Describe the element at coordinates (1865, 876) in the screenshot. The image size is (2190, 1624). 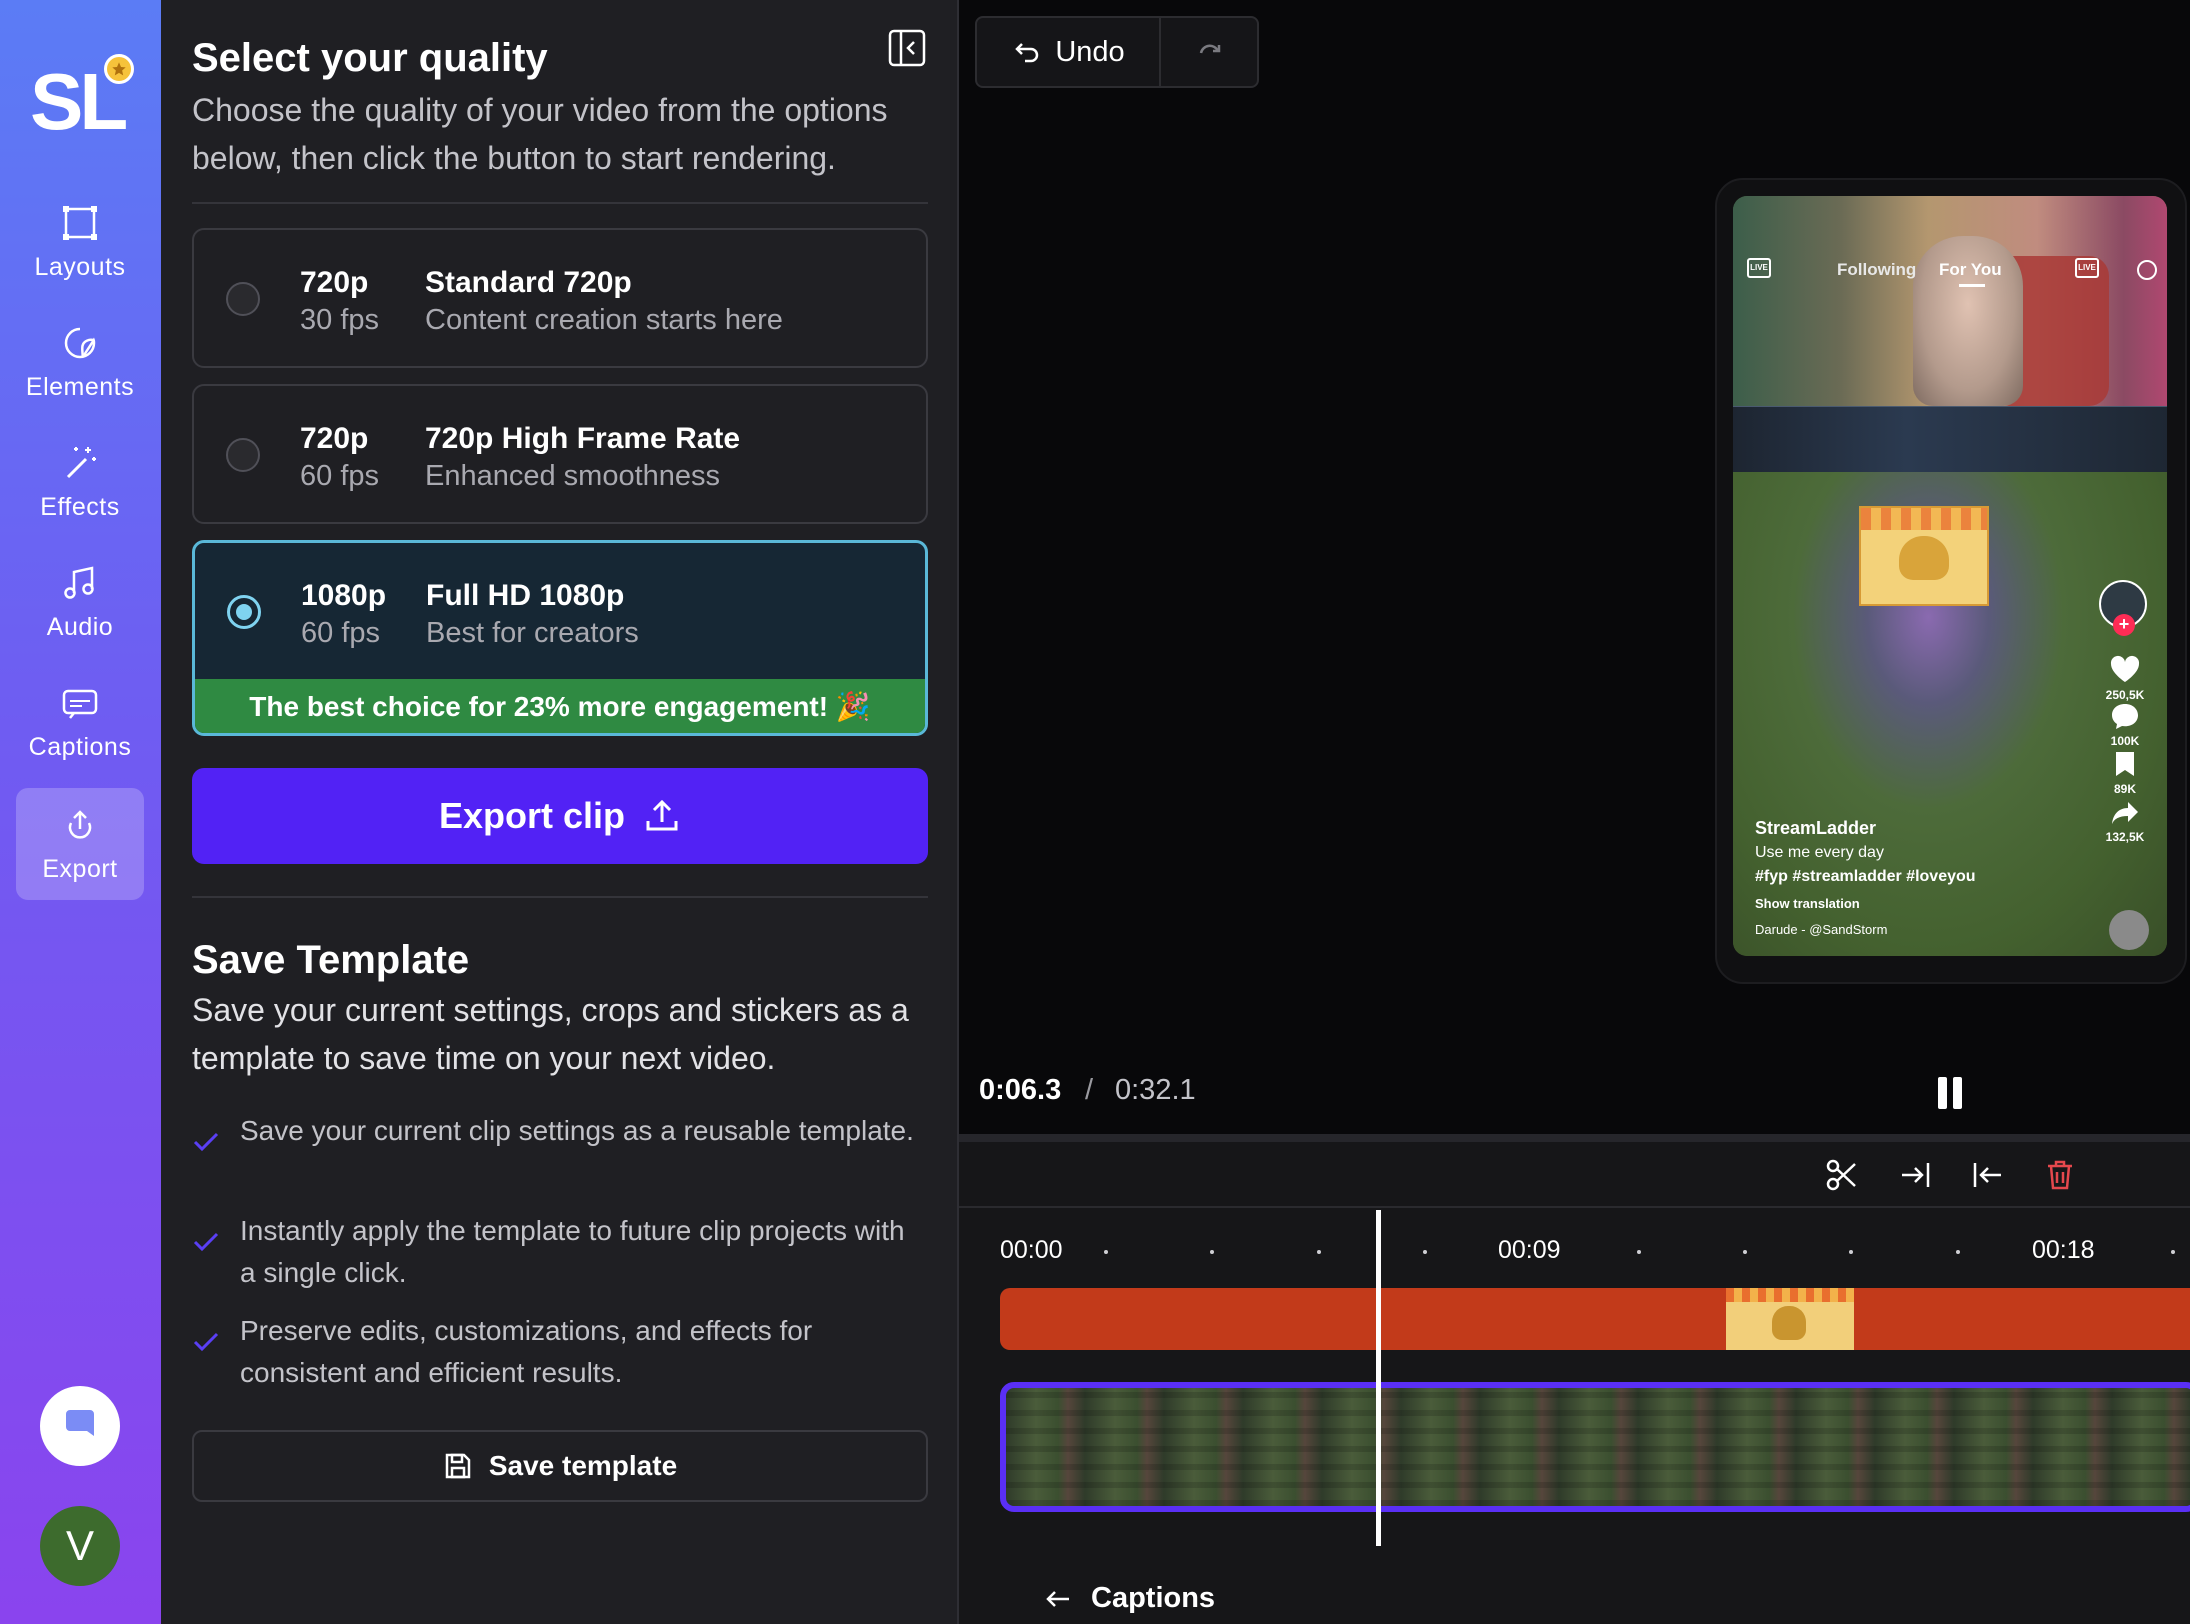
I see `video-hashtags: #fyp #streamladder #loveyou` at that location.